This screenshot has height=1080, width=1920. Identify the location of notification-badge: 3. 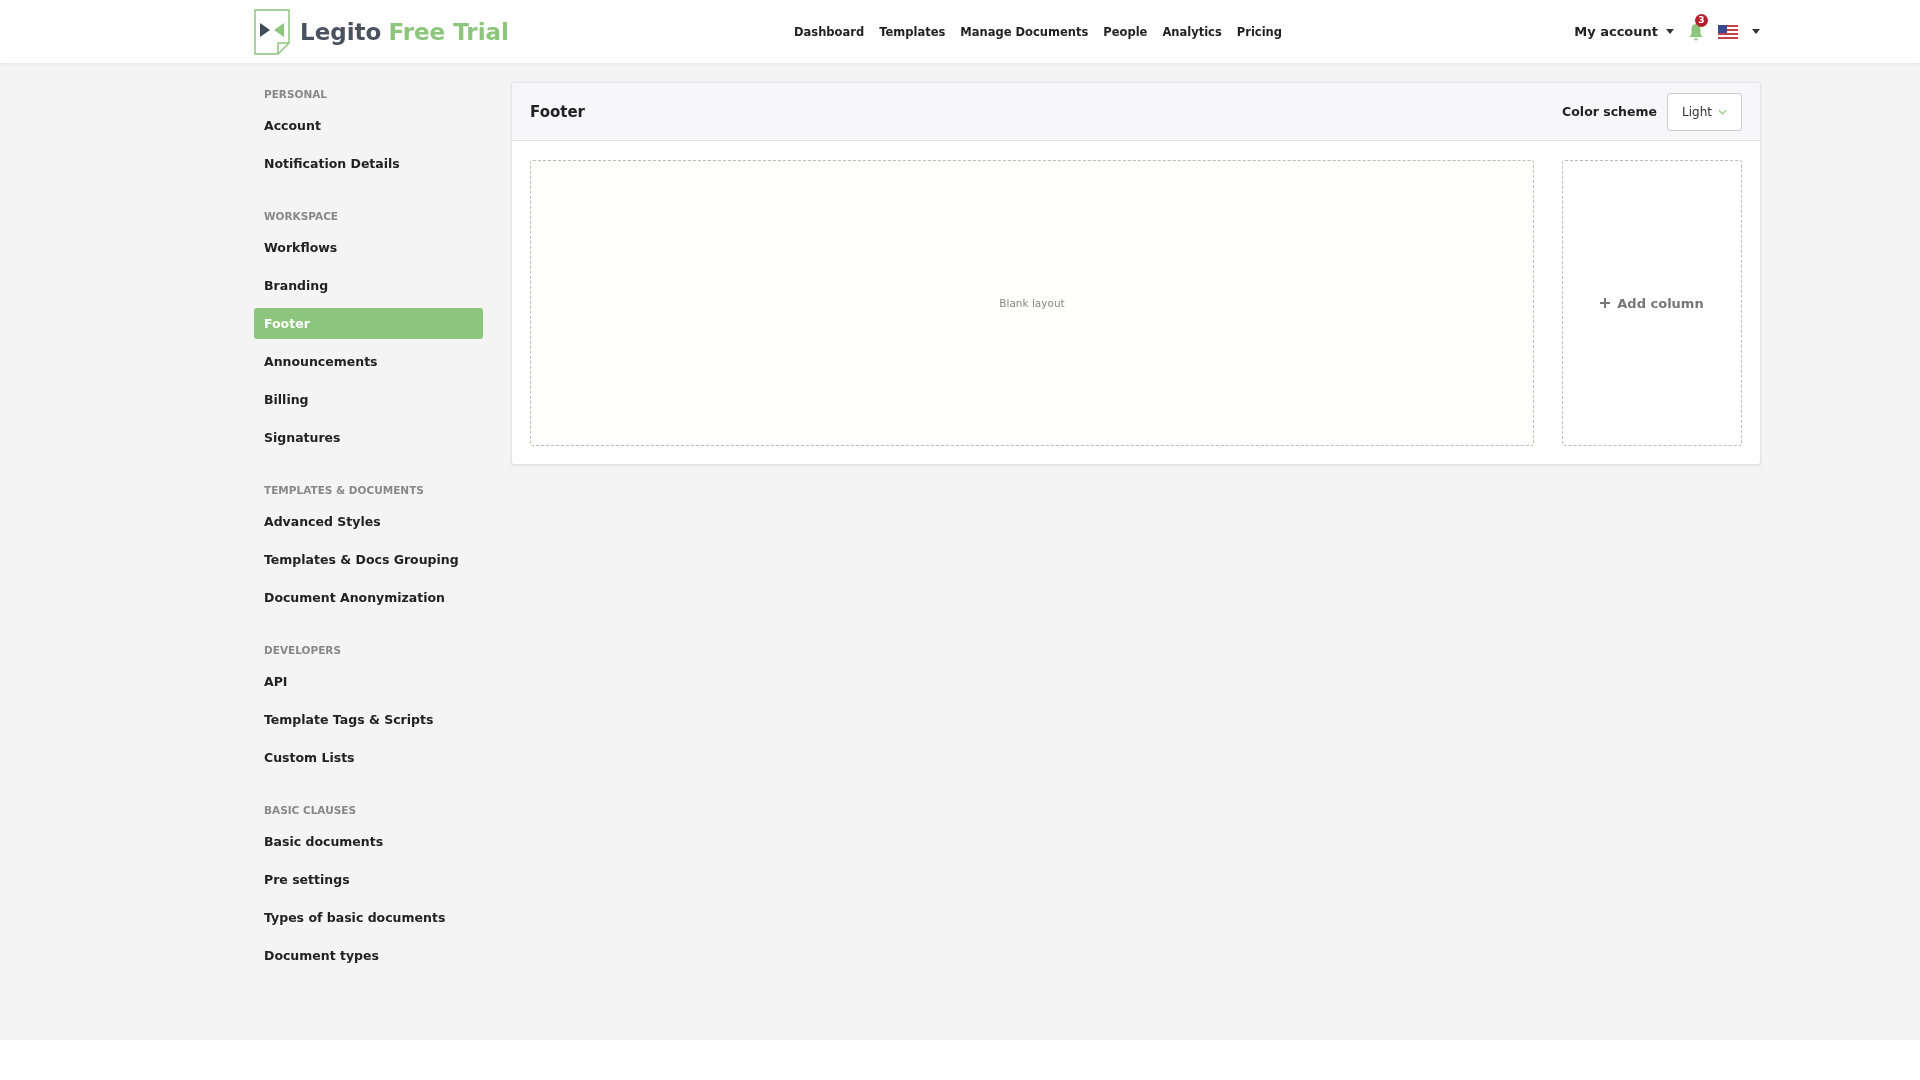
(1701, 20).